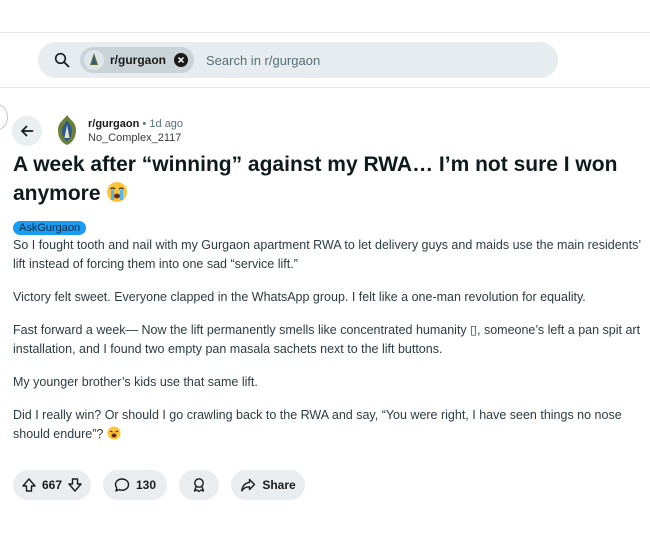  I want to click on comment-count: 130, so click(146, 485).